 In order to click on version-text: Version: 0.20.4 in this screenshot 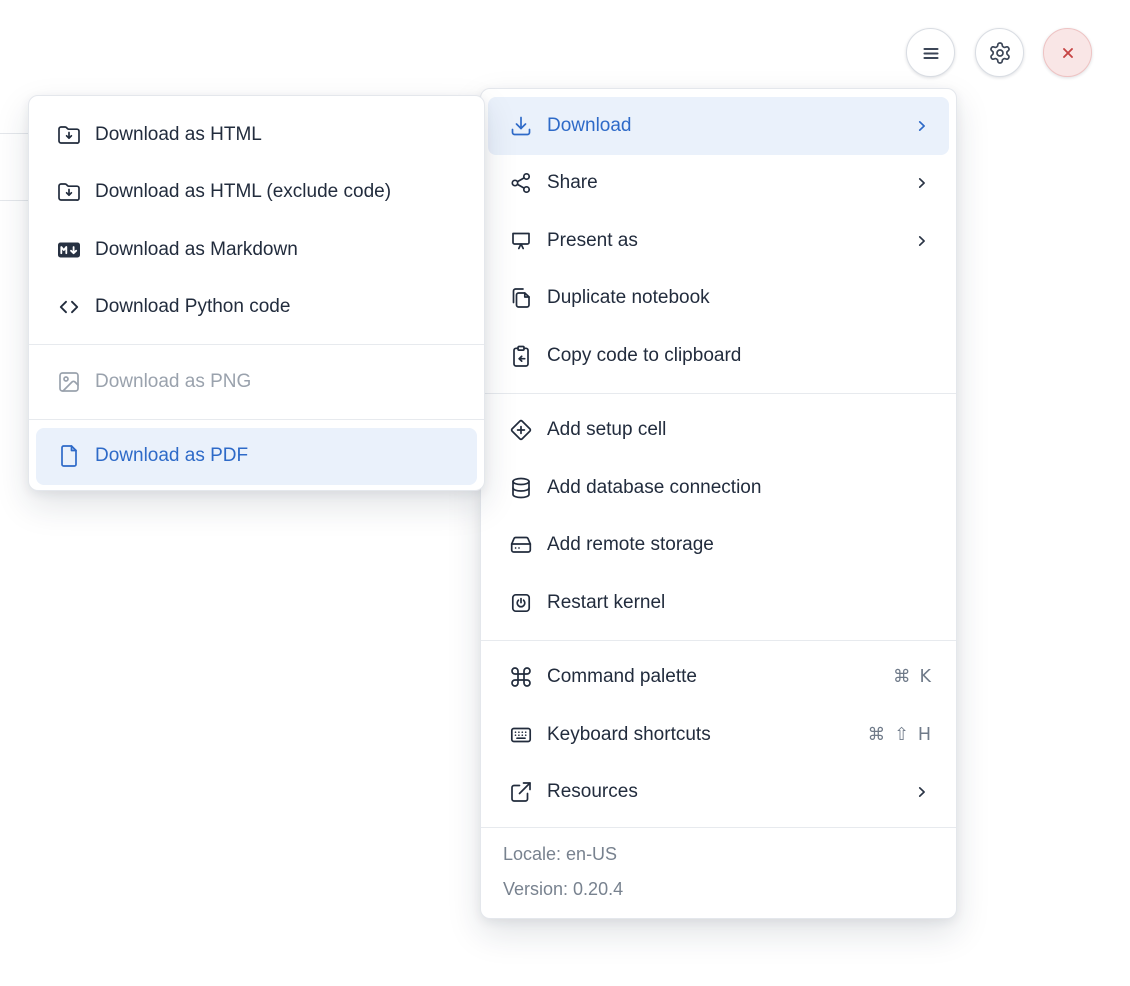, I will do `click(563, 889)`.